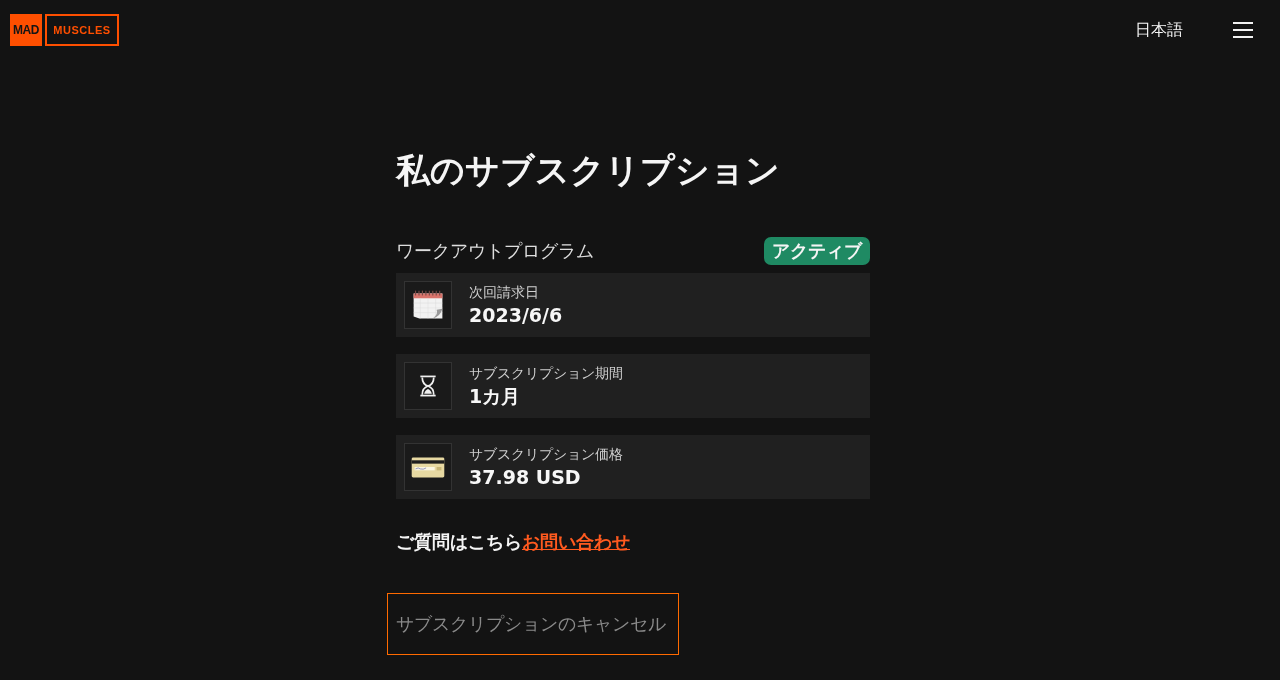  Describe the element at coordinates (513, 542) in the screenshot. I see `contact-text: ご質問はこちらお問い合わせ` at that location.